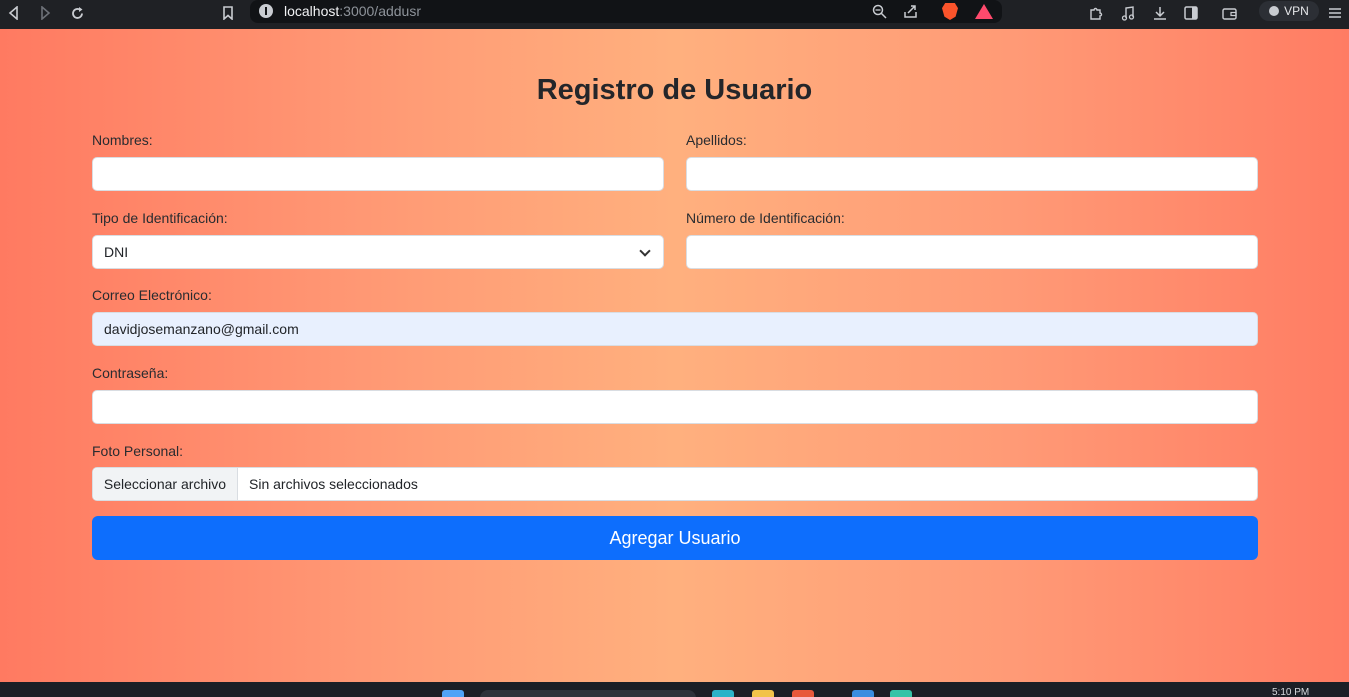  What do you see at coordinates (1296, 11) in the screenshot?
I see `vpn-label: VPN` at bounding box center [1296, 11].